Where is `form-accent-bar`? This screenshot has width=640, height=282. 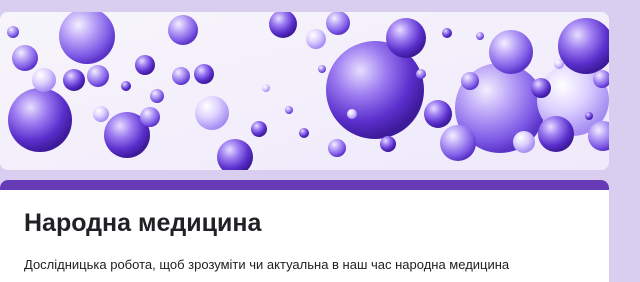
form-accent-bar is located at coordinates (304, 185).